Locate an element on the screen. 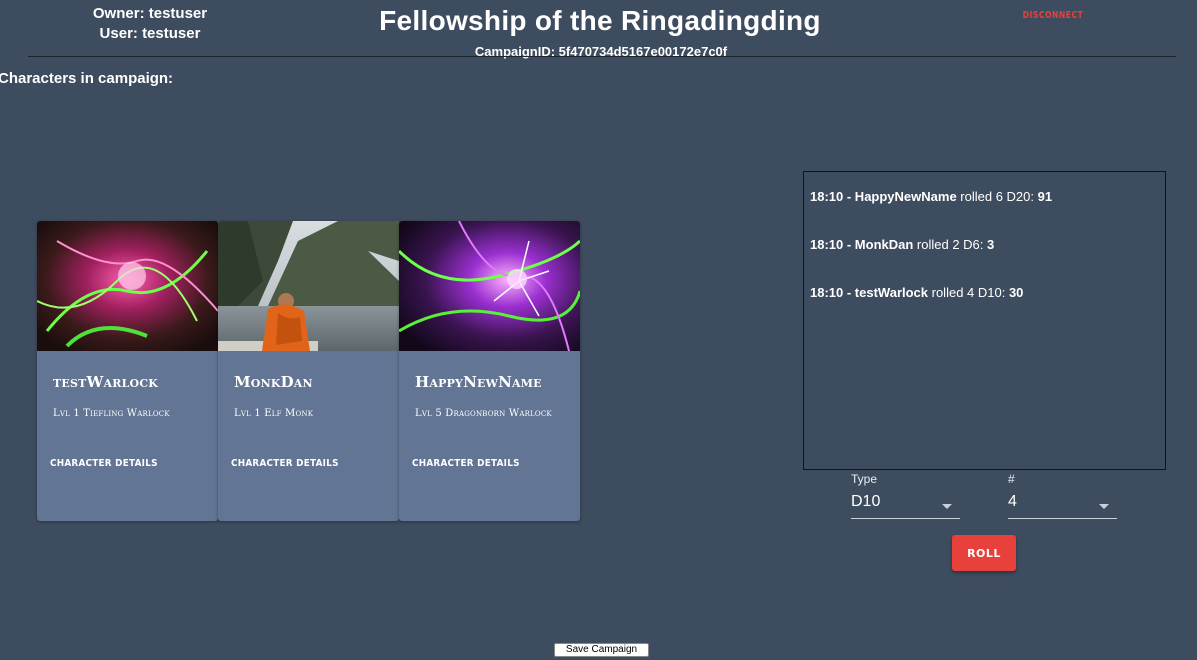 The image size is (1197, 660). dice-type-select: D10 is located at coordinates (905, 506).